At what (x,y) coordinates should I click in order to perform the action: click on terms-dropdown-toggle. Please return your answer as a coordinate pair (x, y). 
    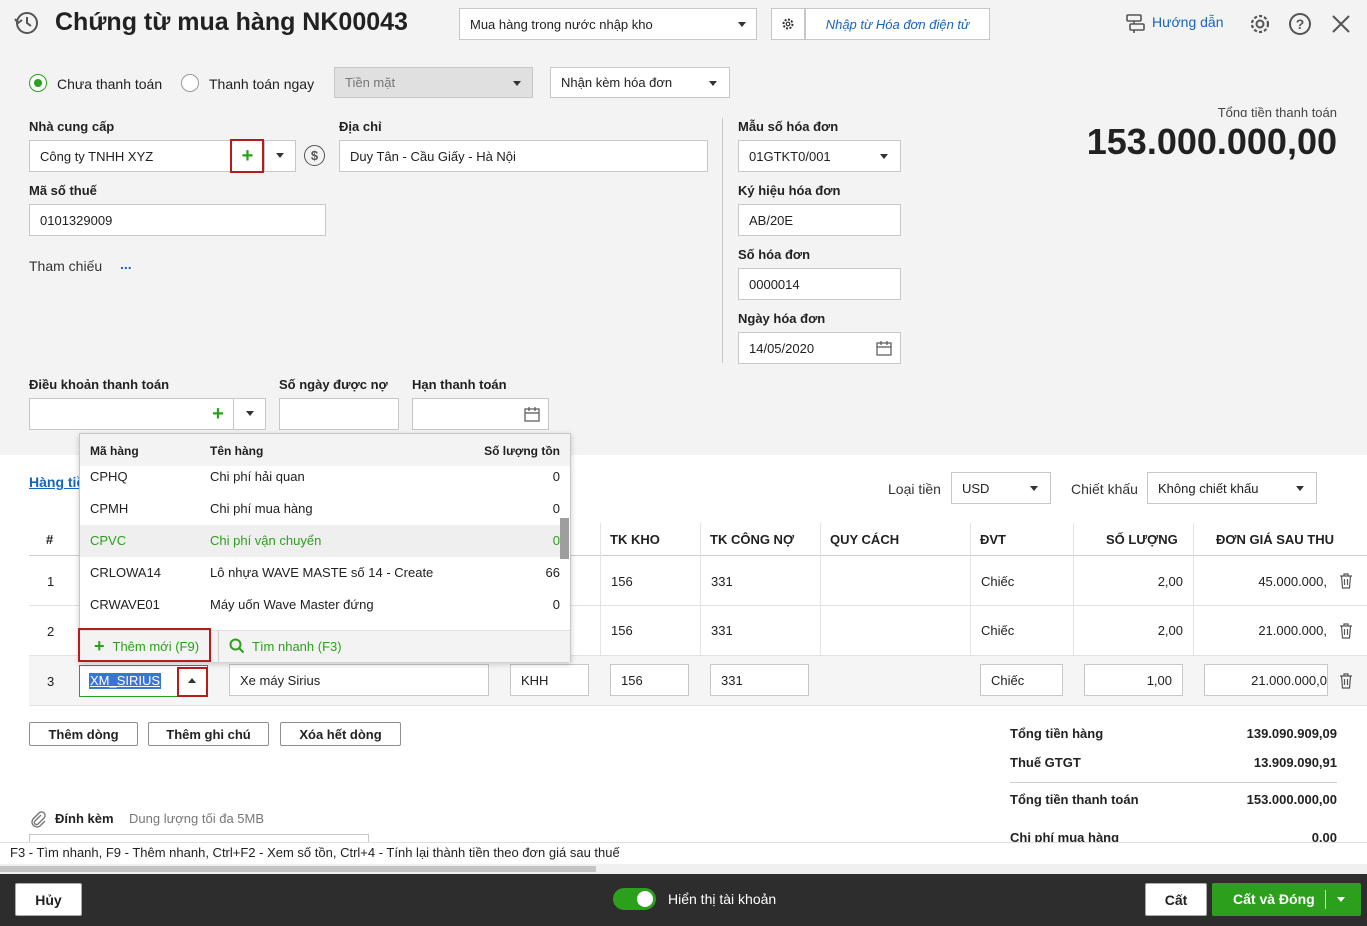
    Looking at the image, I should click on (249, 414).